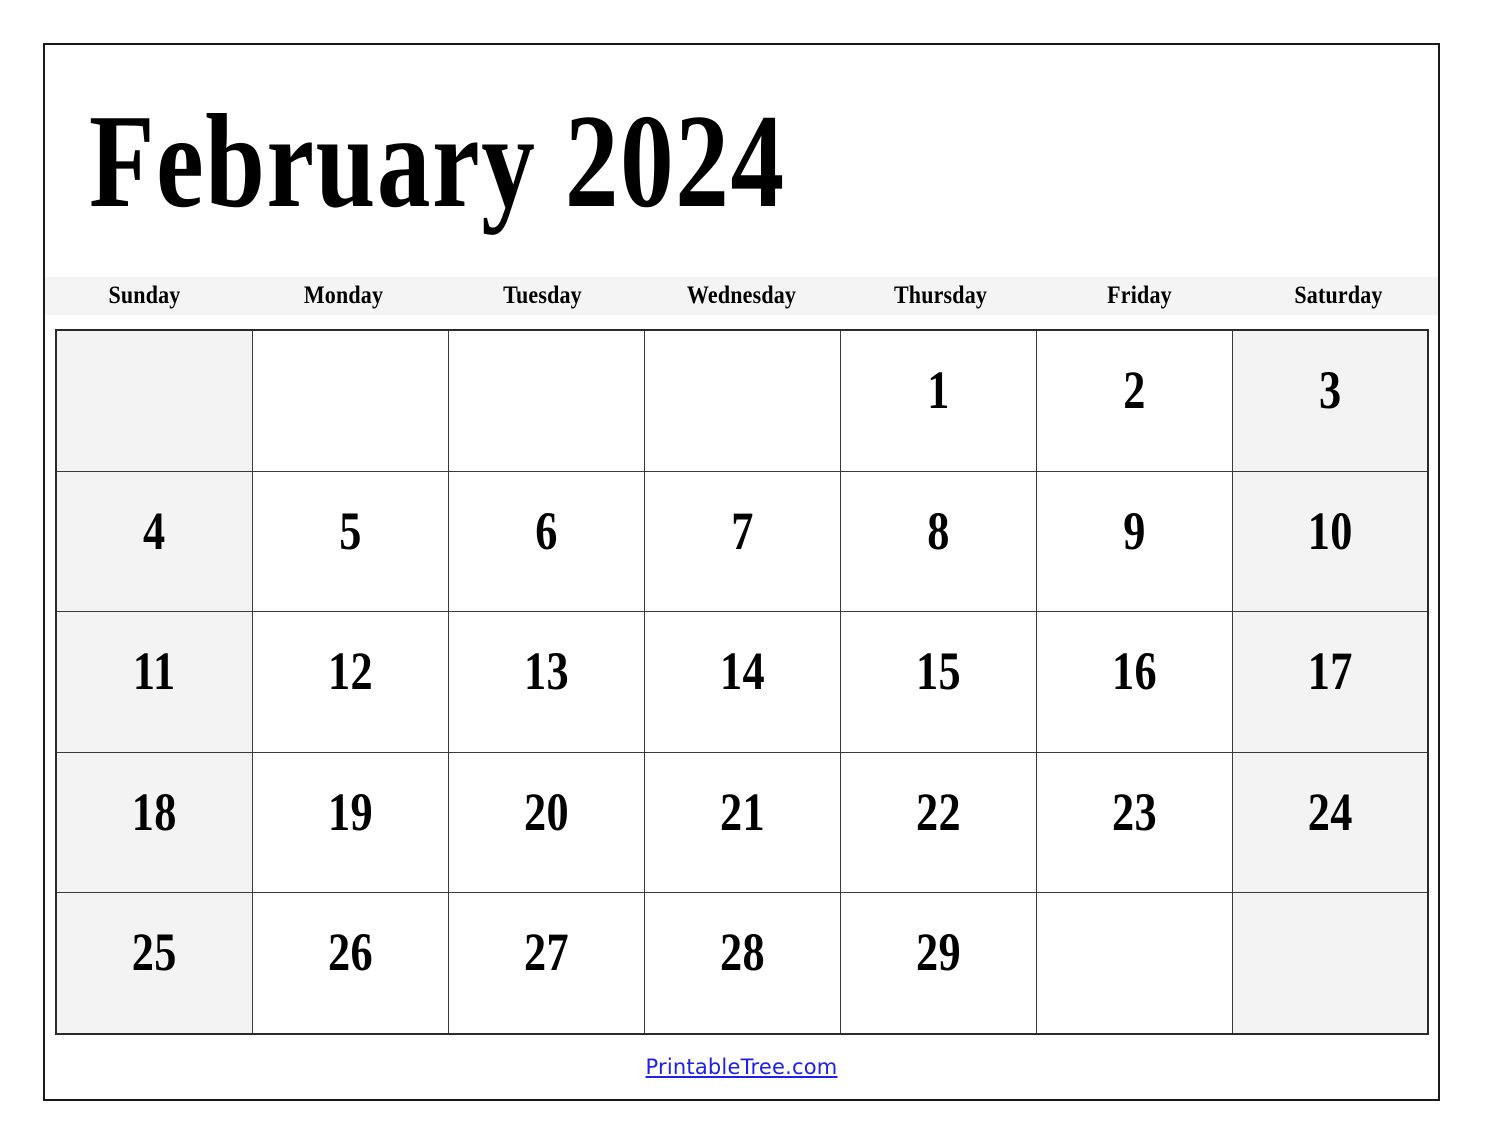 This screenshot has height=1147, width=1485. What do you see at coordinates (742, 811) in the screenshot?
I see `day-number: 21` at bounding box center [742, 811].